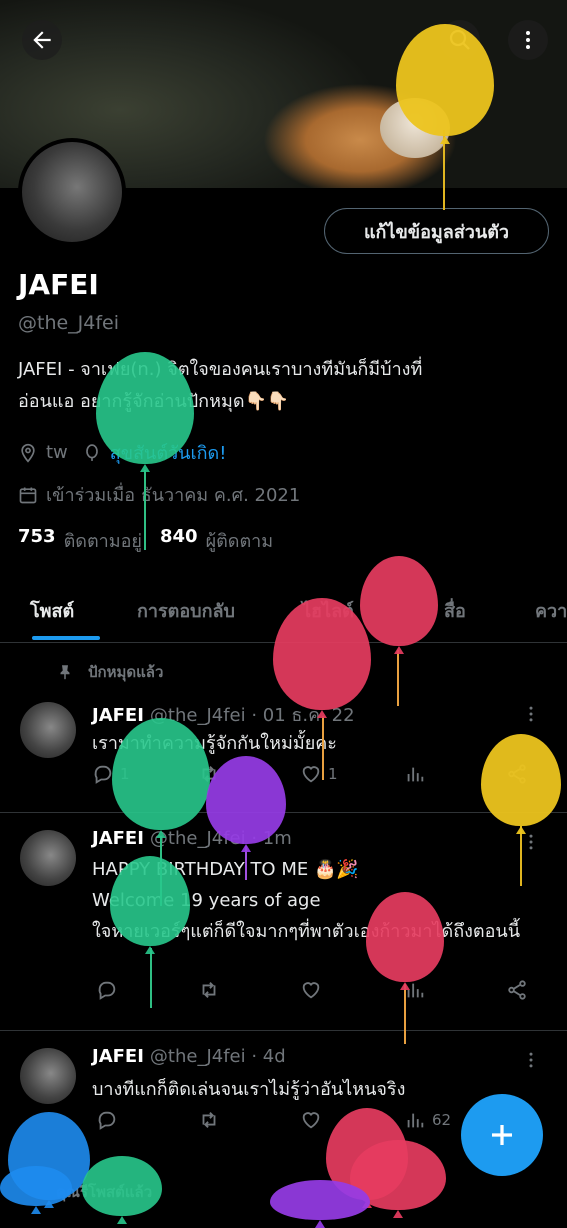 The image size is (567, 1228). I want to click on joined-text: เข้าร่วมเมื่อ ธันวาคม ค.ศ. 2021, so click(173, 495).